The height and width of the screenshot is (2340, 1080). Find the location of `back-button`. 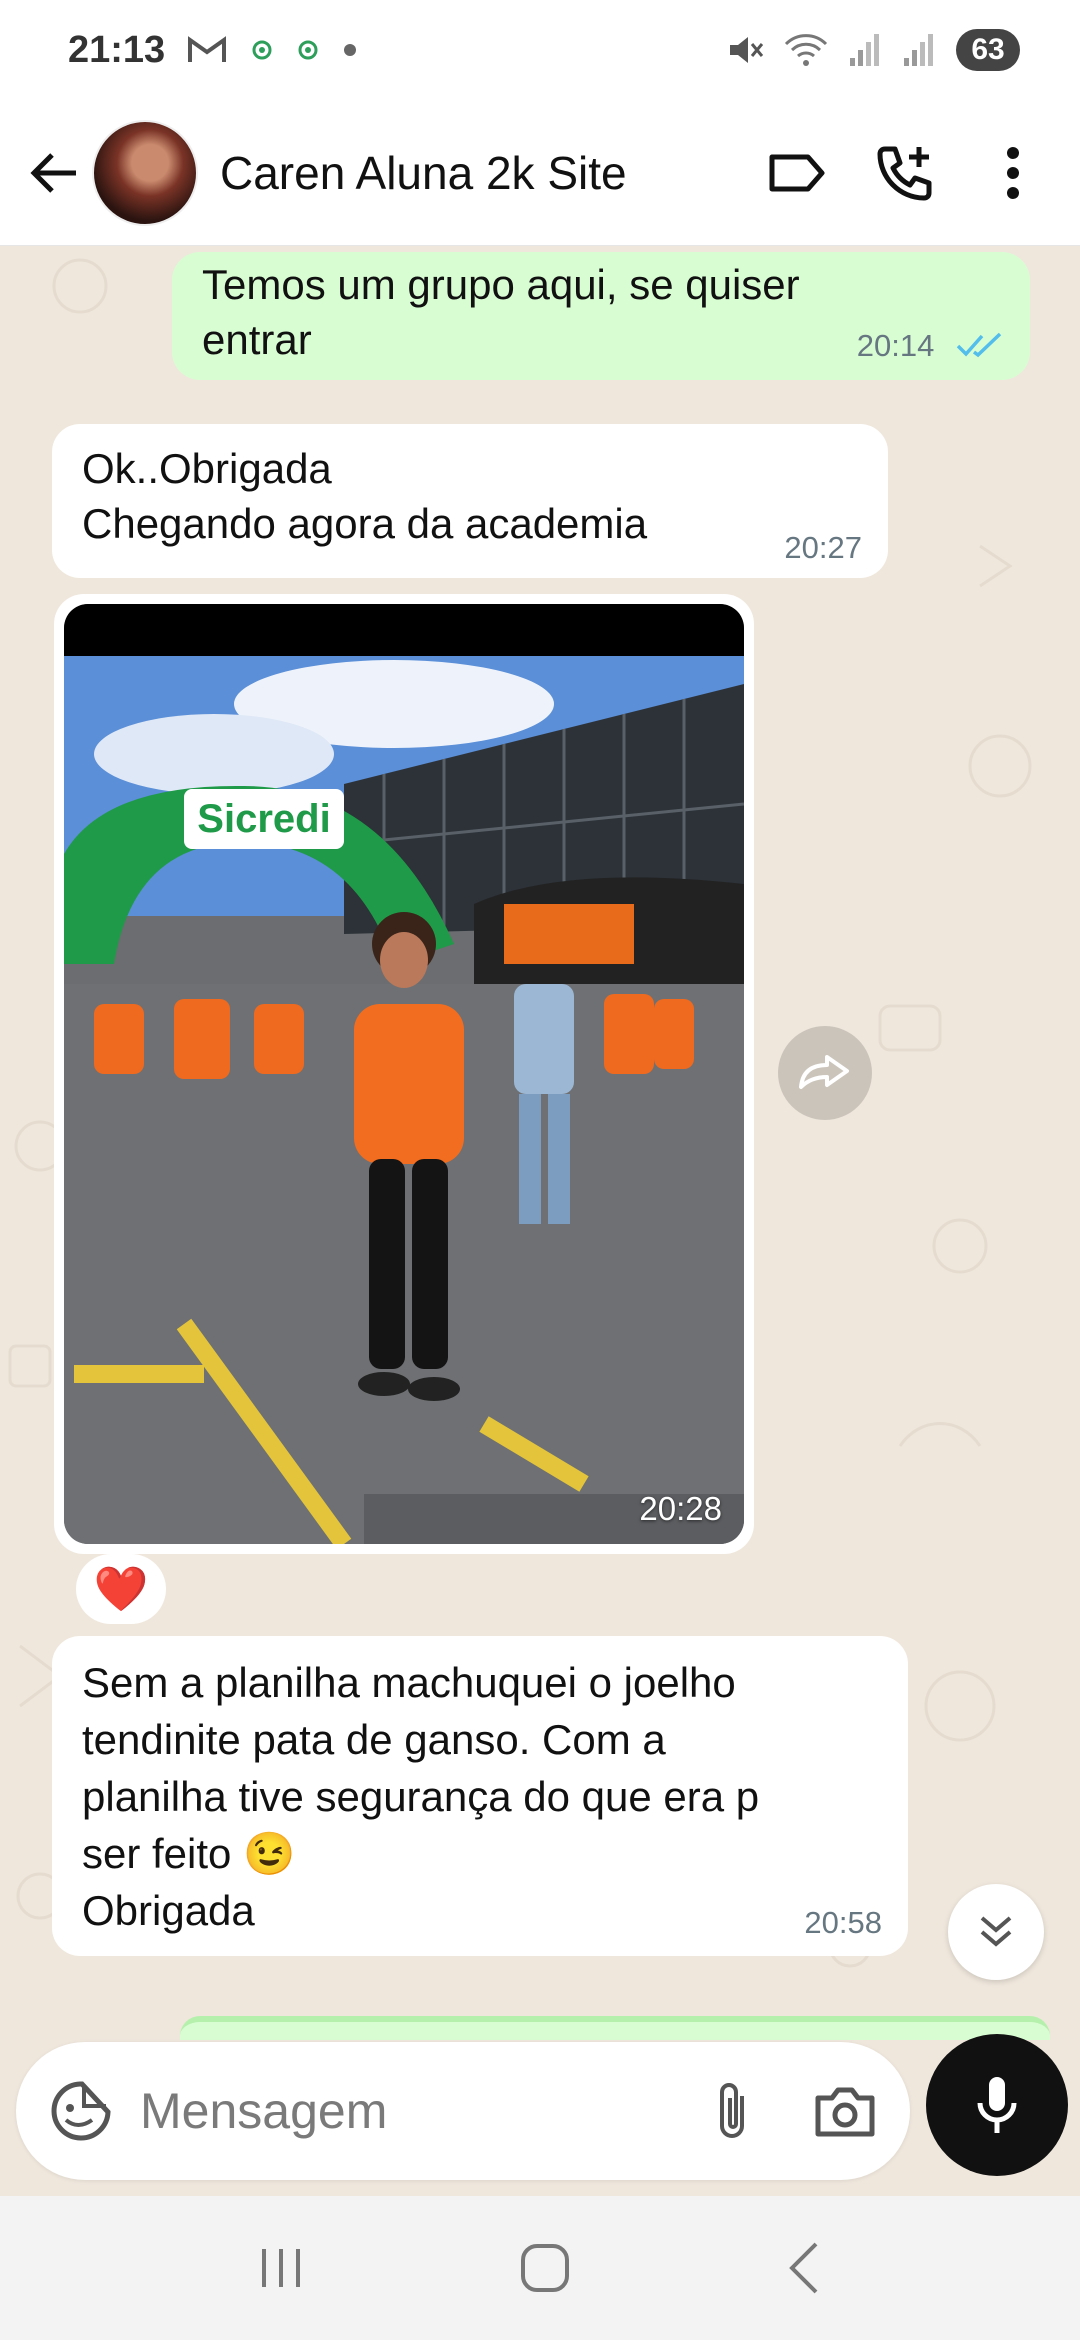

back-button is located at coordinates (54, 173).